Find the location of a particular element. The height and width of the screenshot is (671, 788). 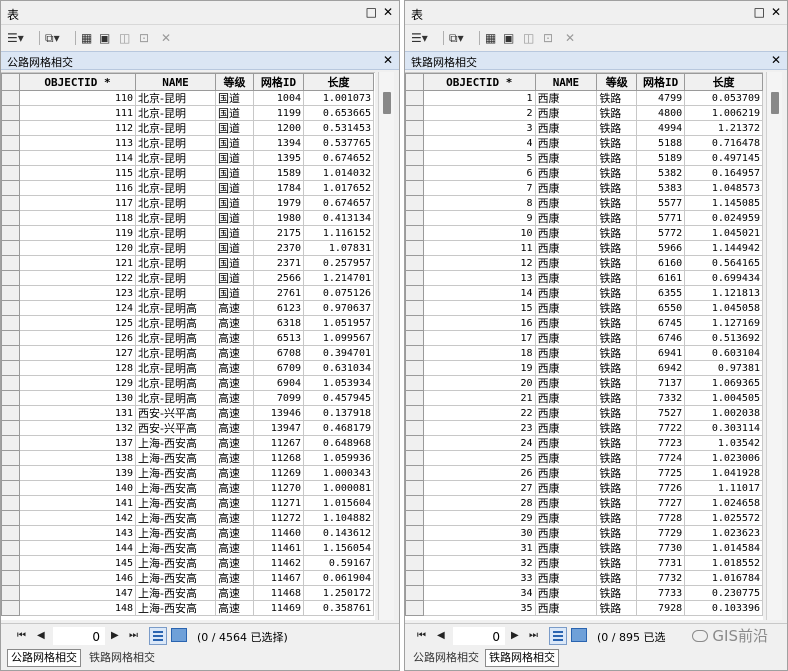

table-cell: 11467 is located at coordinates (278, 578).